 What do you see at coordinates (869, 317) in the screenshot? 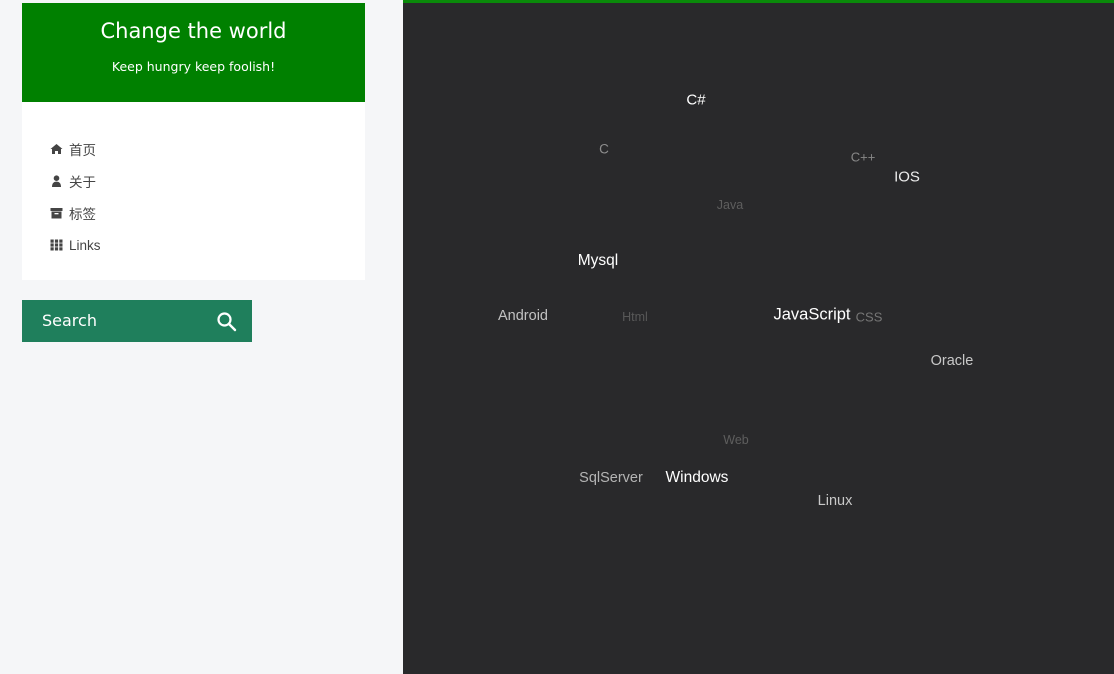
I see `tag-css: CSS` at bounding box center [869, 317].